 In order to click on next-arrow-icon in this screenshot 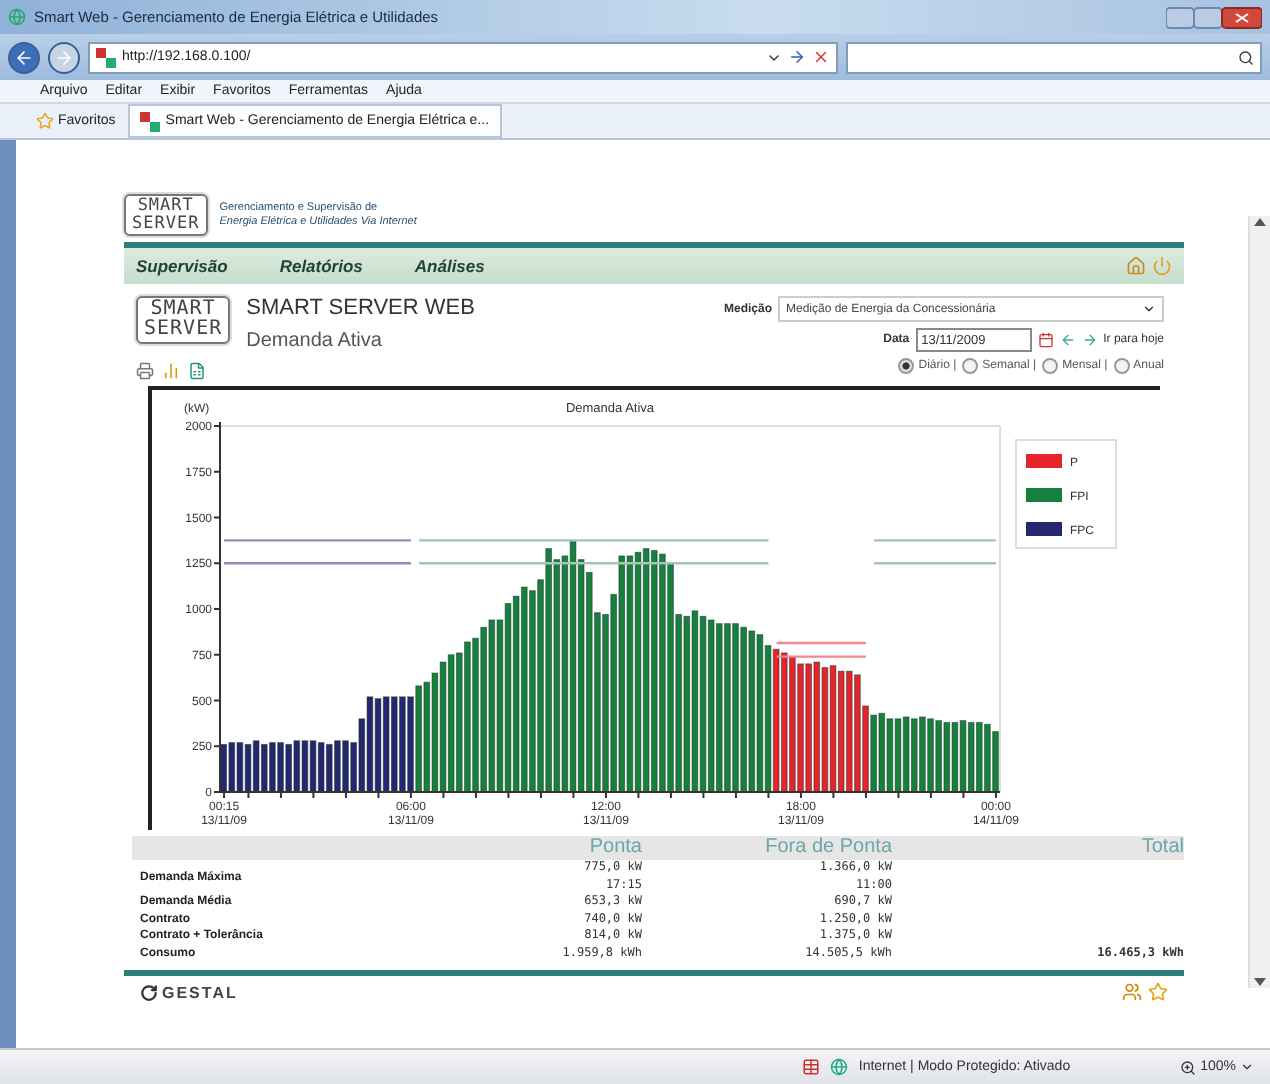, I will do `click(1089, 340)`.